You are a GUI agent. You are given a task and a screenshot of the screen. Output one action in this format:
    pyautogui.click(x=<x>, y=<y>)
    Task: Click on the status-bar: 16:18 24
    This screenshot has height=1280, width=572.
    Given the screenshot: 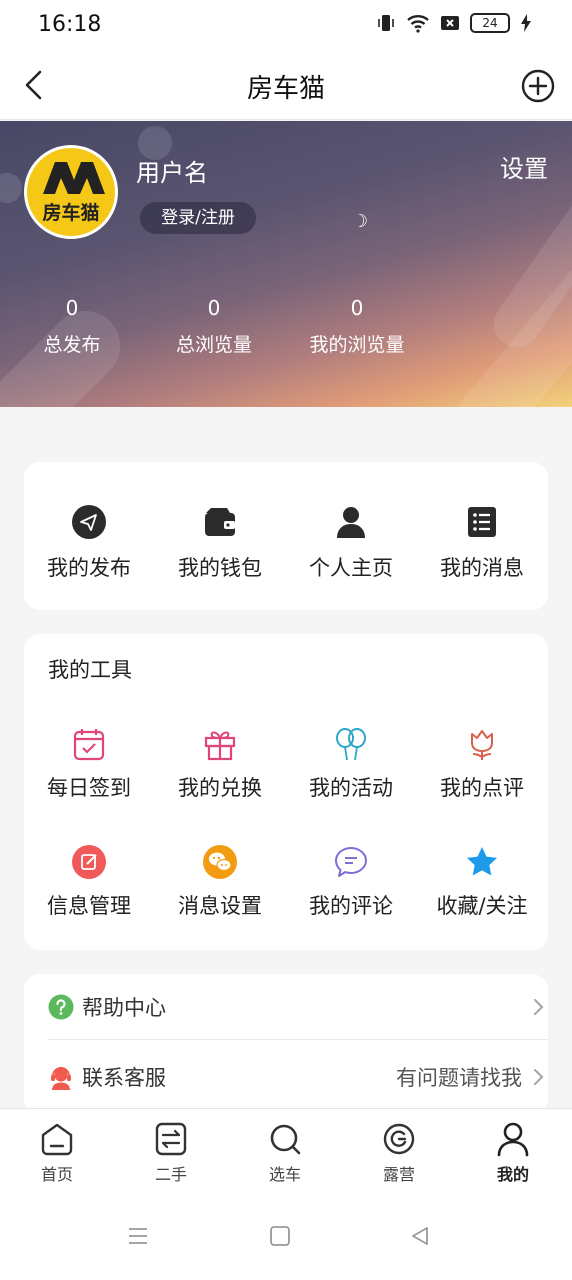 What is the action you would take?
    pyautogui.click(x=286, y=25)
    